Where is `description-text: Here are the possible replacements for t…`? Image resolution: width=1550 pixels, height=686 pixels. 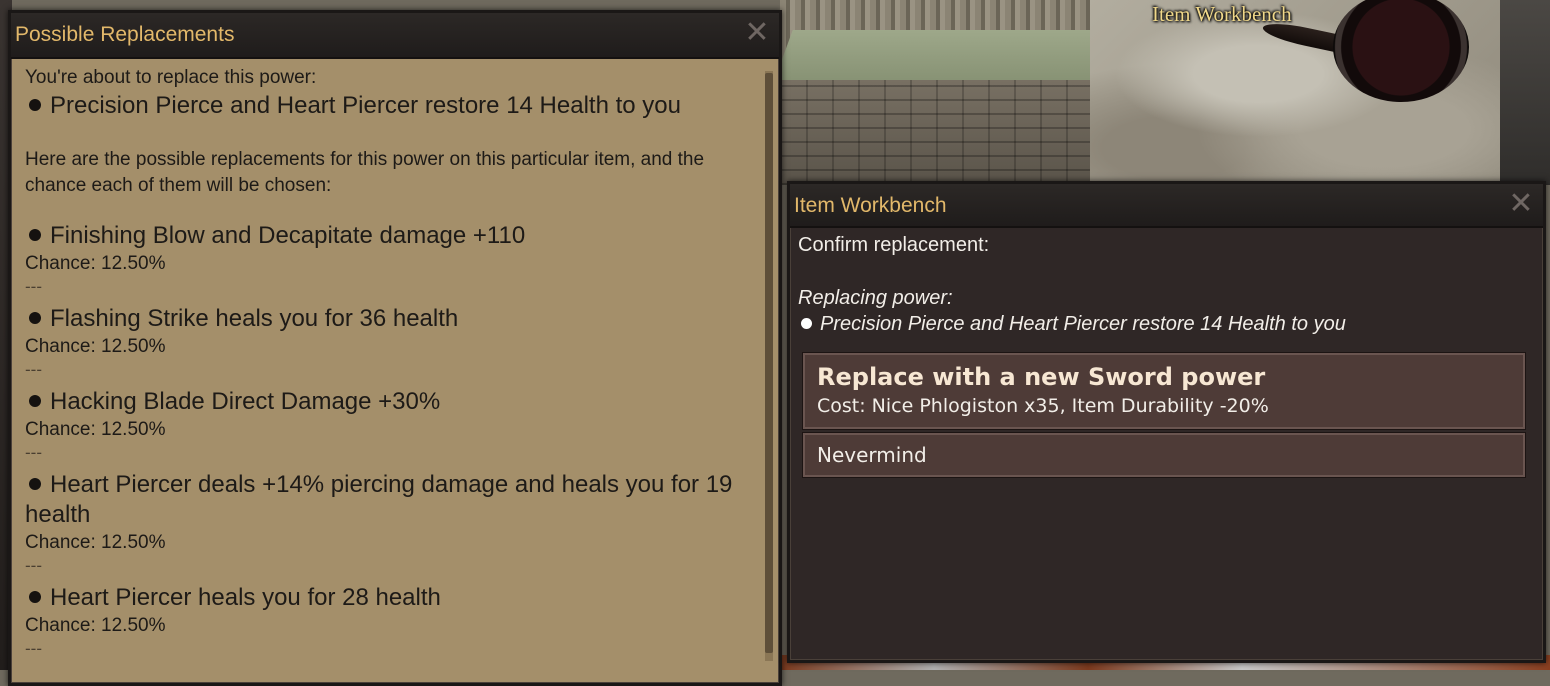 description-text: Here are the possible replacements for t… is located at coordinates (365, 172).